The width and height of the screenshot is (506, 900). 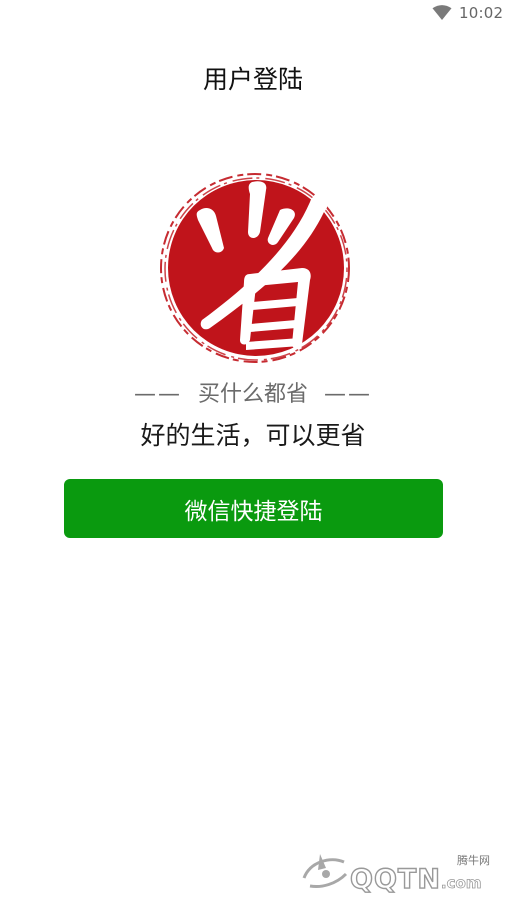 What do you see at coordinates (253, 14) in the screenshot?
I see `status-bar: 10:02` at bounding box center [253, 14].